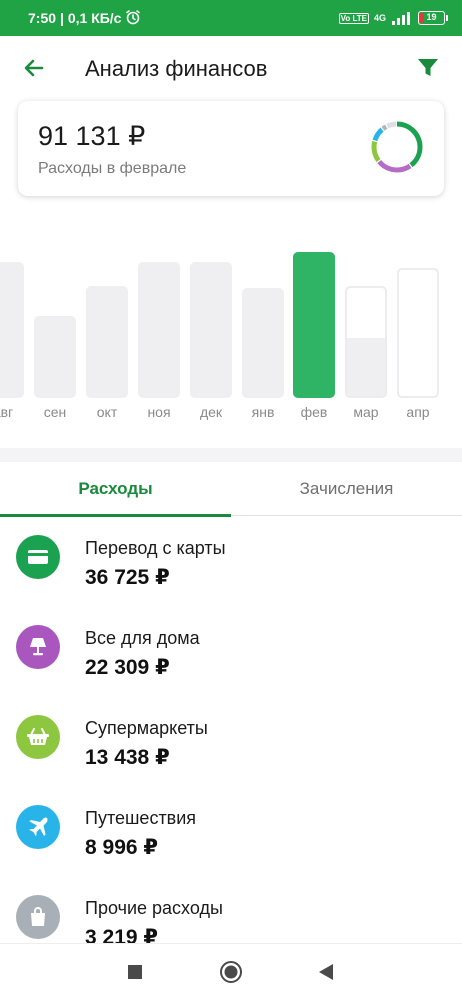  What do you see at coordinates (142, 638) in the screenshot?
I see `category-name: Все для дома` at bounding box center [142, 638].